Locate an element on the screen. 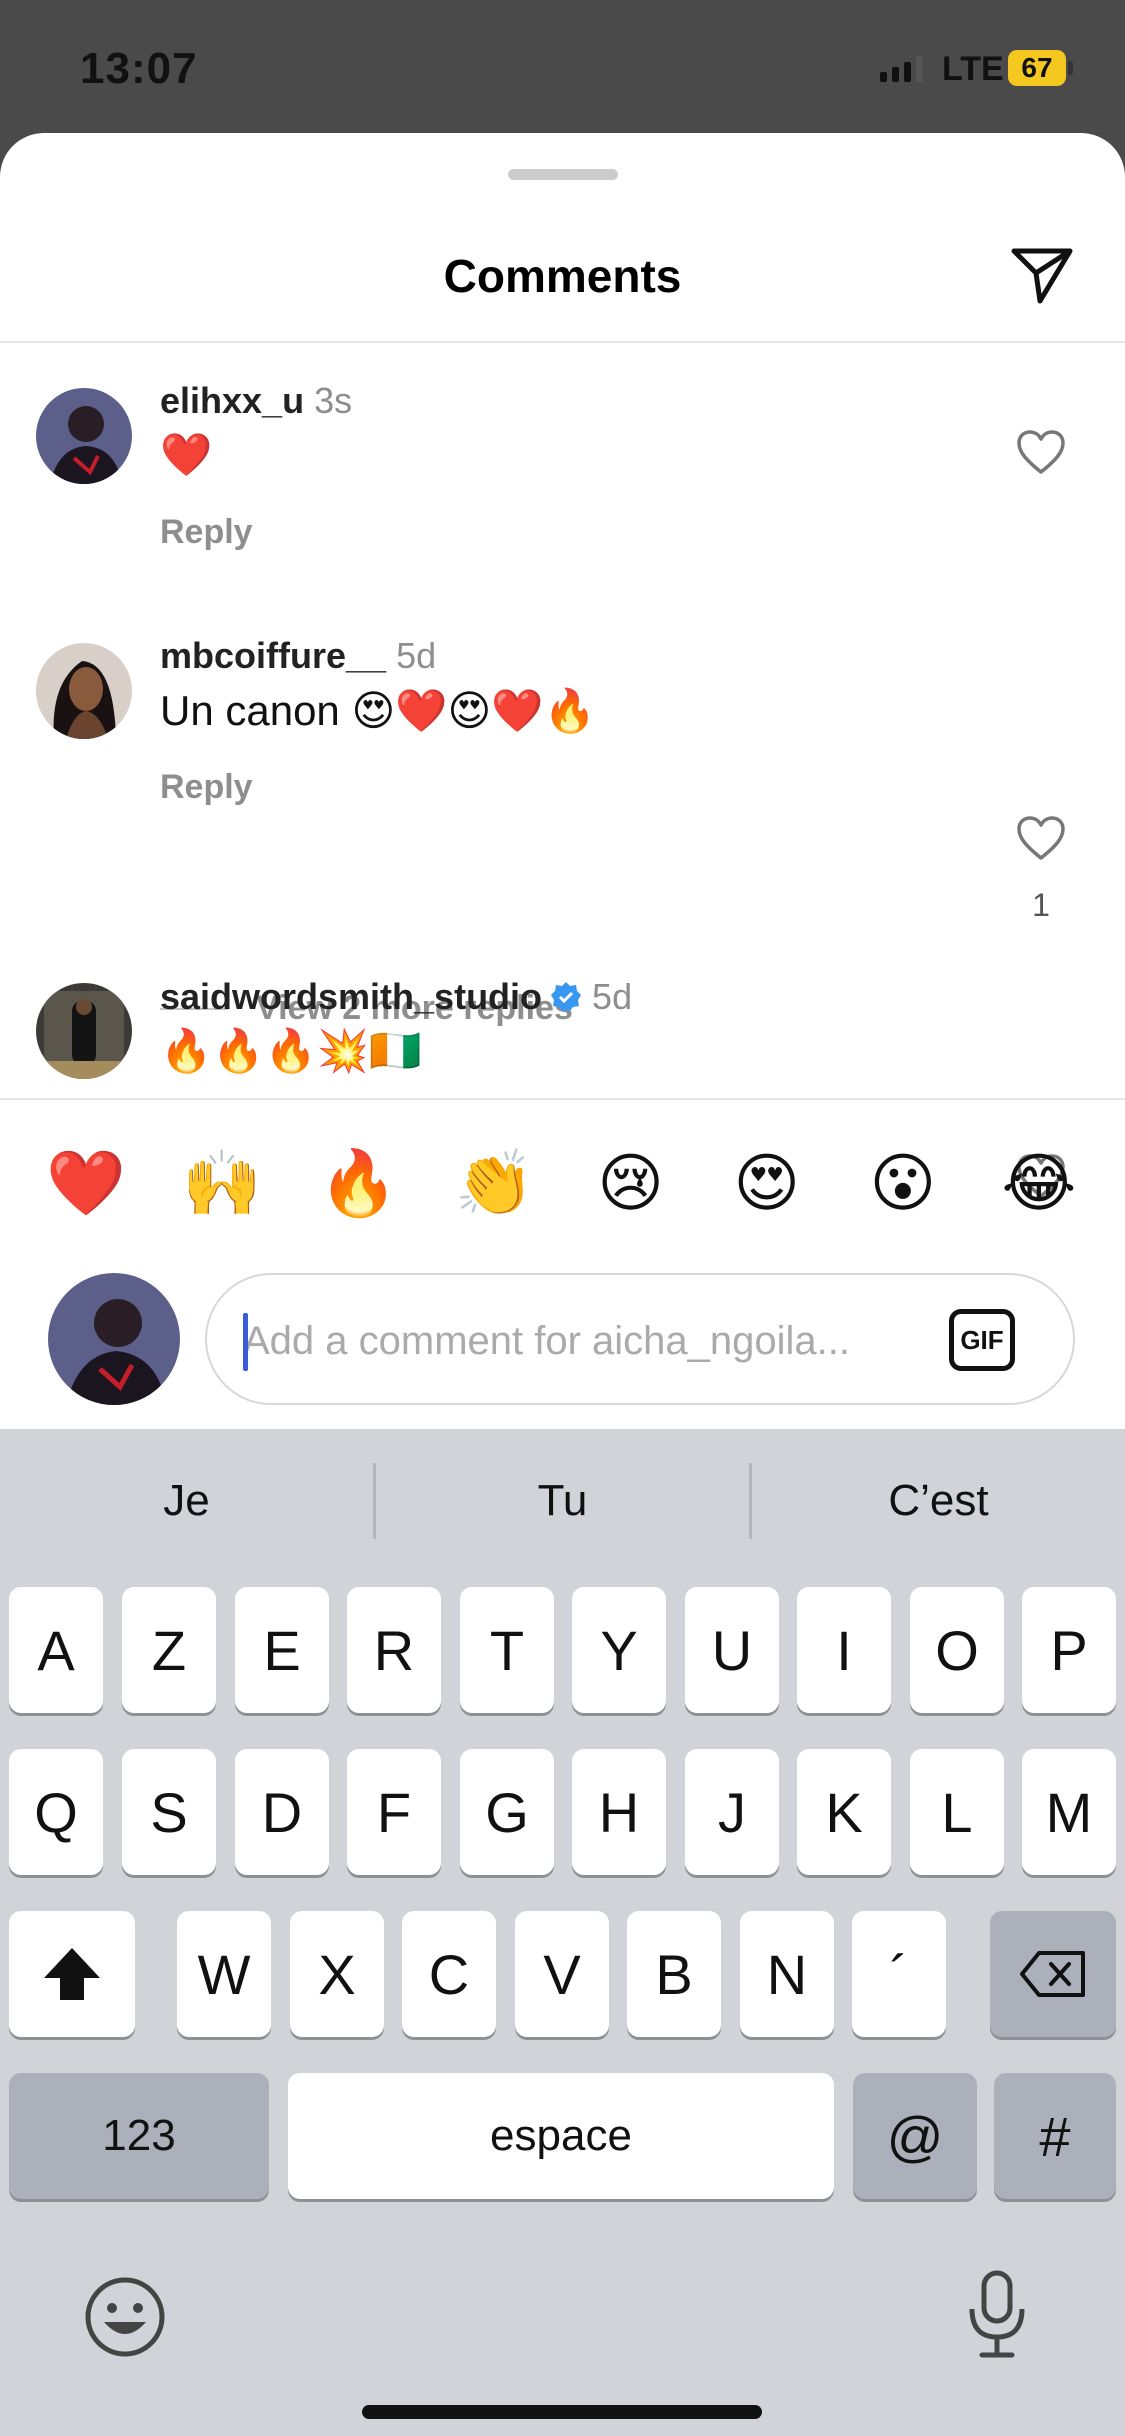 The width and height of the screenshot is (1125, 2436). key: Q is located at coordinates (56, 1812).